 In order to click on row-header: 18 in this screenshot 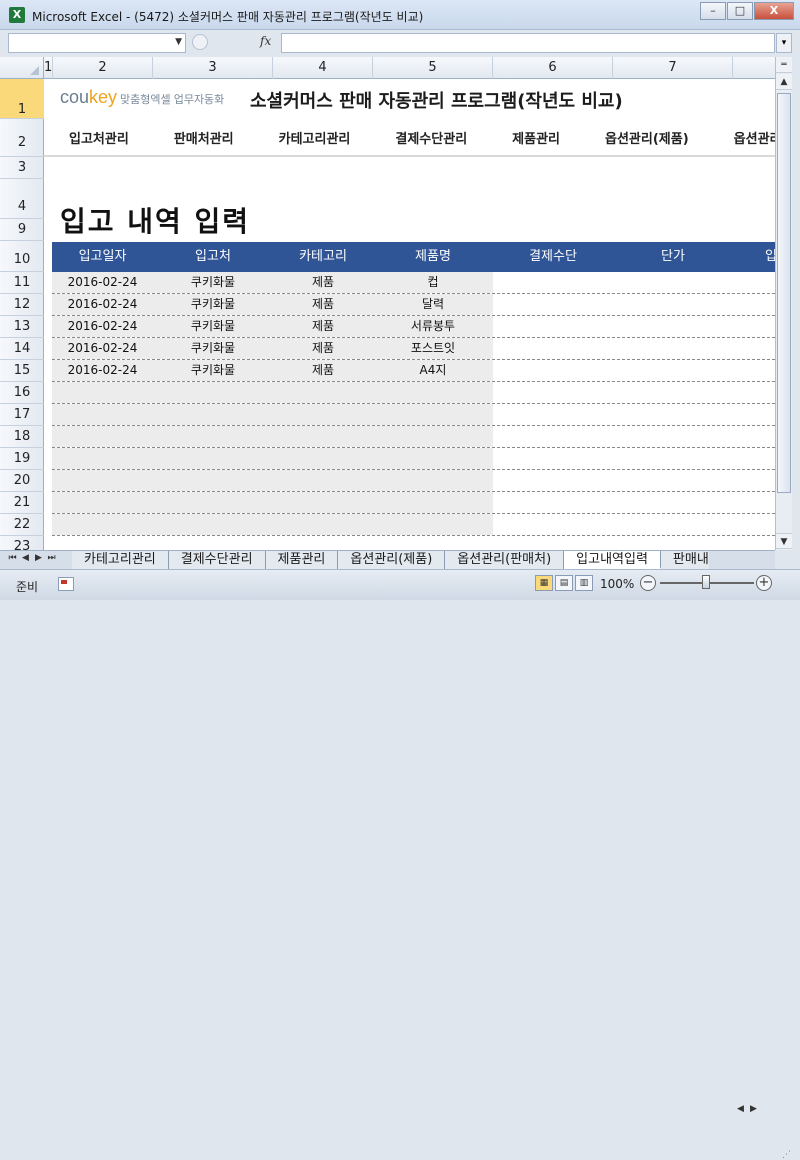, I will do `click(22, 437)`.